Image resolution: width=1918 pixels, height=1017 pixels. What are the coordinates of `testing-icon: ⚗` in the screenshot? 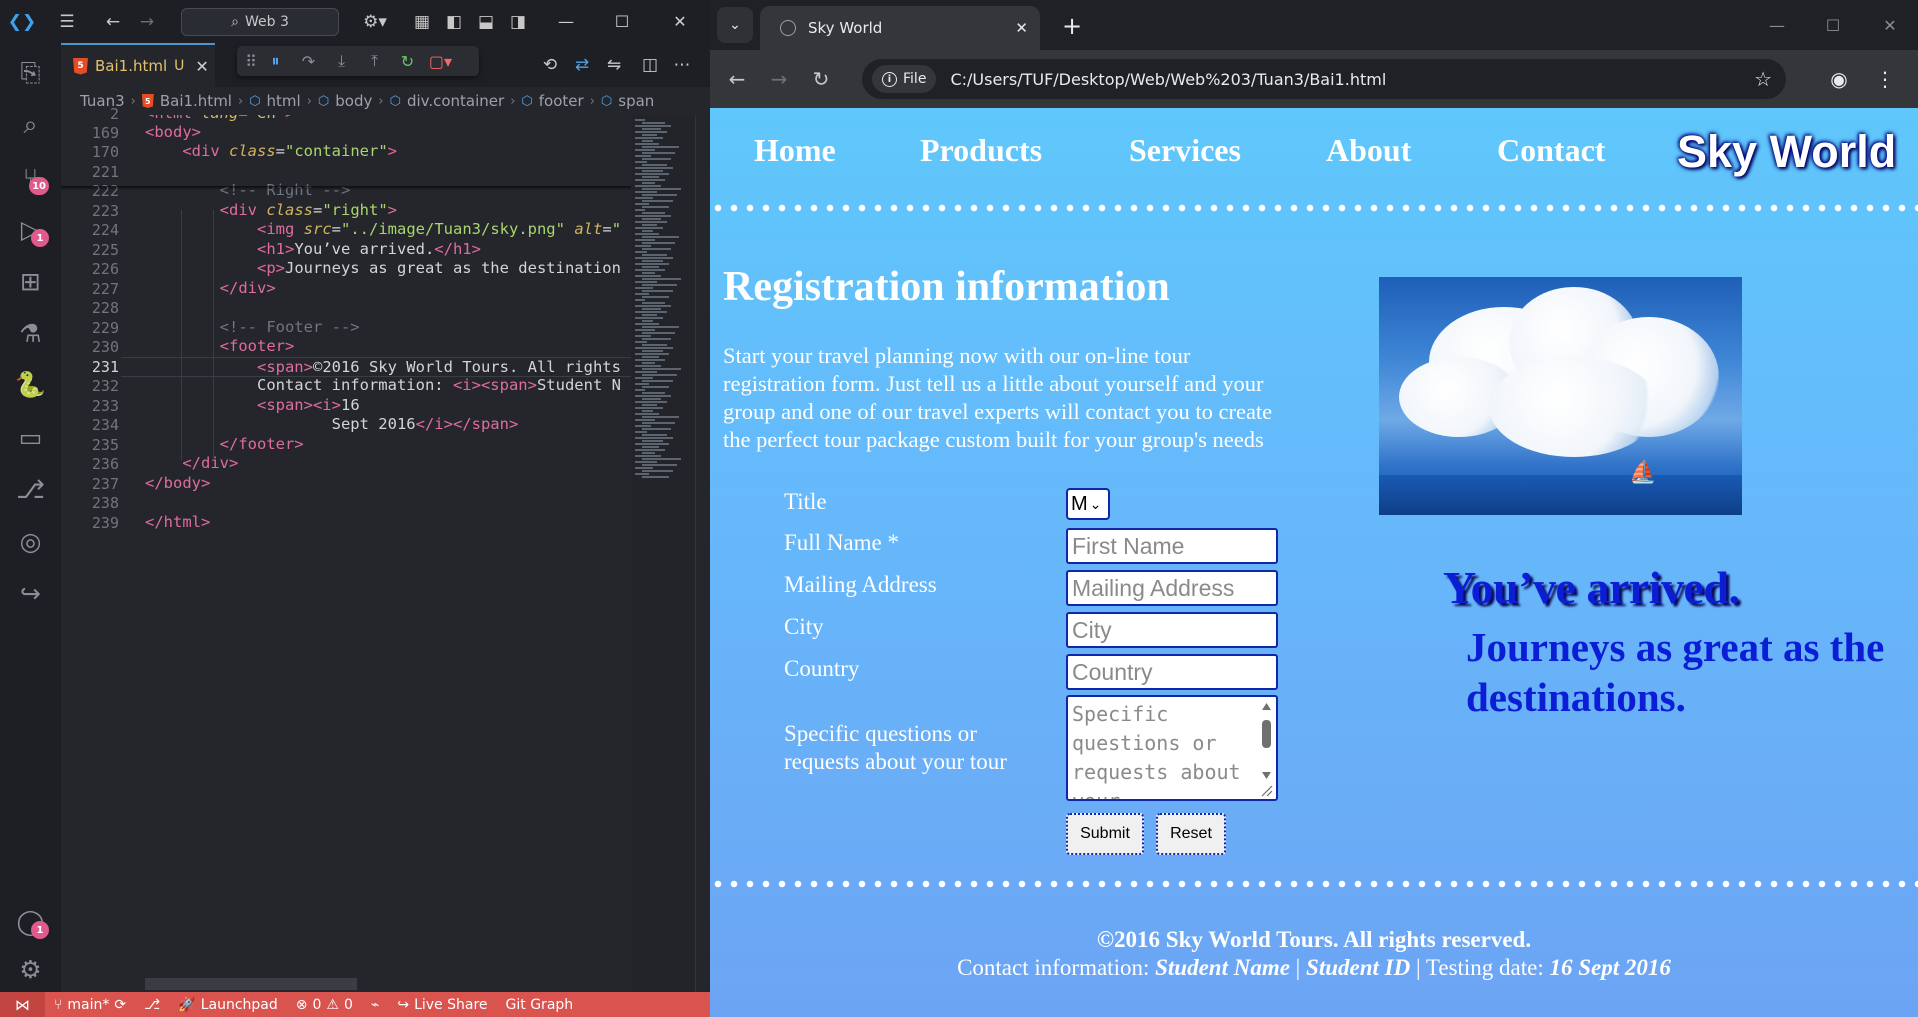 It's located at (30, 333).